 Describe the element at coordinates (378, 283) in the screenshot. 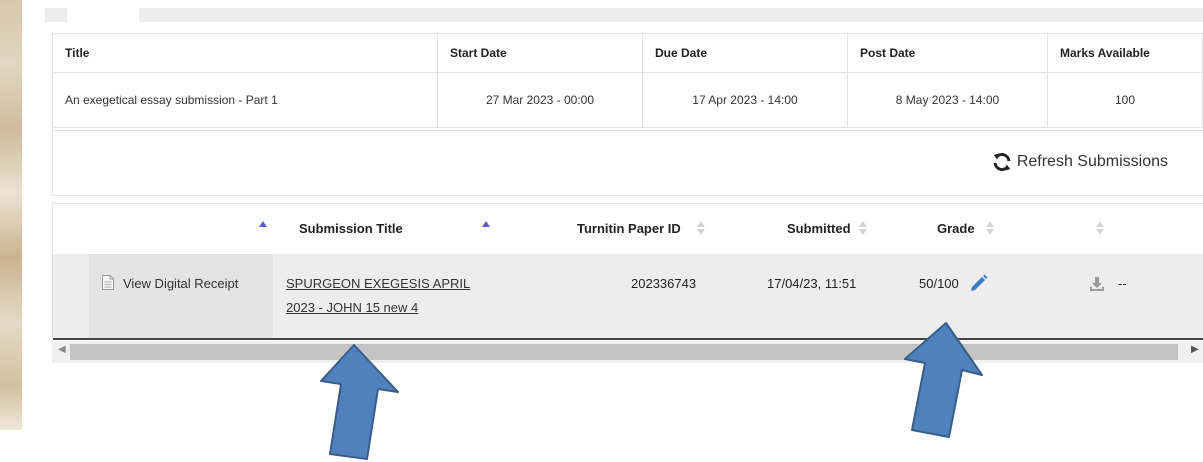

I see `submission-title-link-line1: SPURGEON EXEGESIS APRIL` at that location.